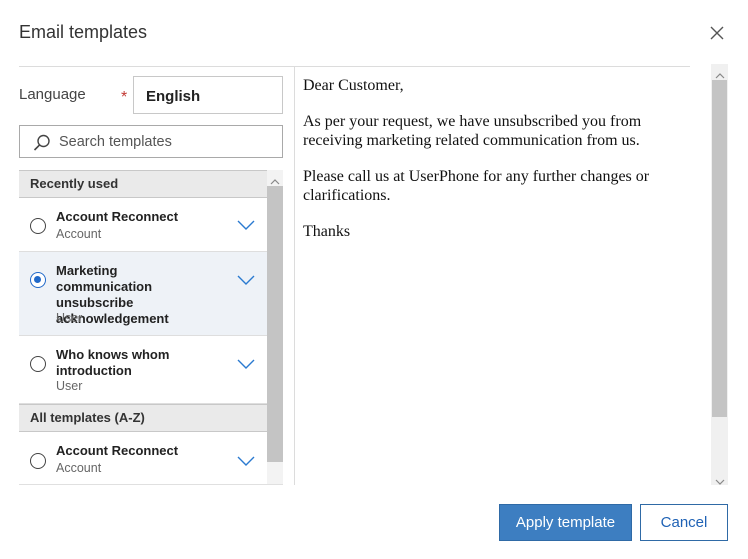 The width and height of the screenshot is (748, 559). What do you see at coordinates (294, 276) in the screenshot?
I see `panel-divider` at bounding box center [294, 276].